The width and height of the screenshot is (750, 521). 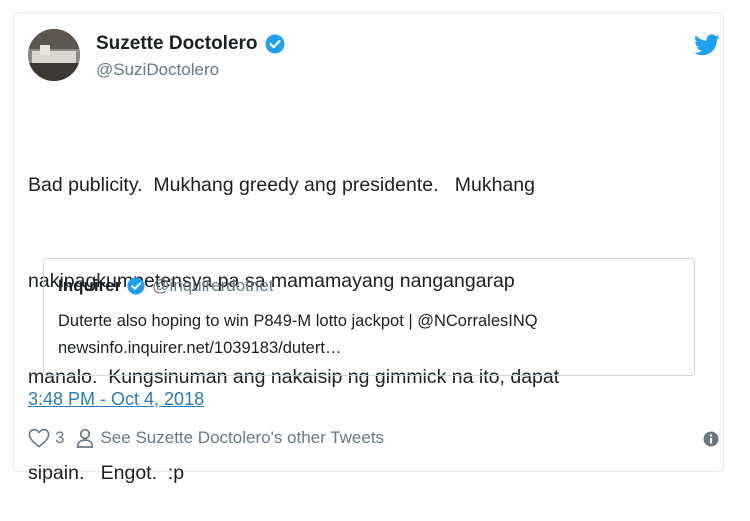 I want to click on quoted-author-name: Inquirer, so click(x=90, y=285).